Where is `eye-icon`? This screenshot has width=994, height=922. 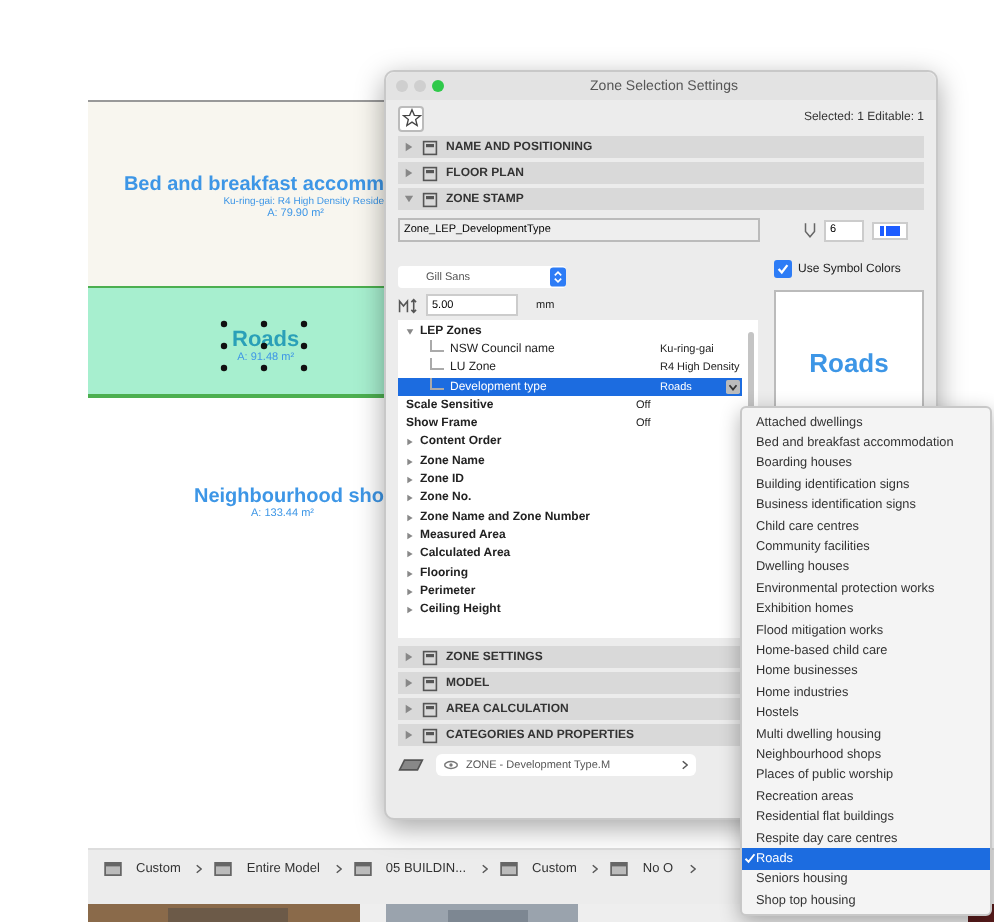 eye-icon is located at coordinates (451, 765).